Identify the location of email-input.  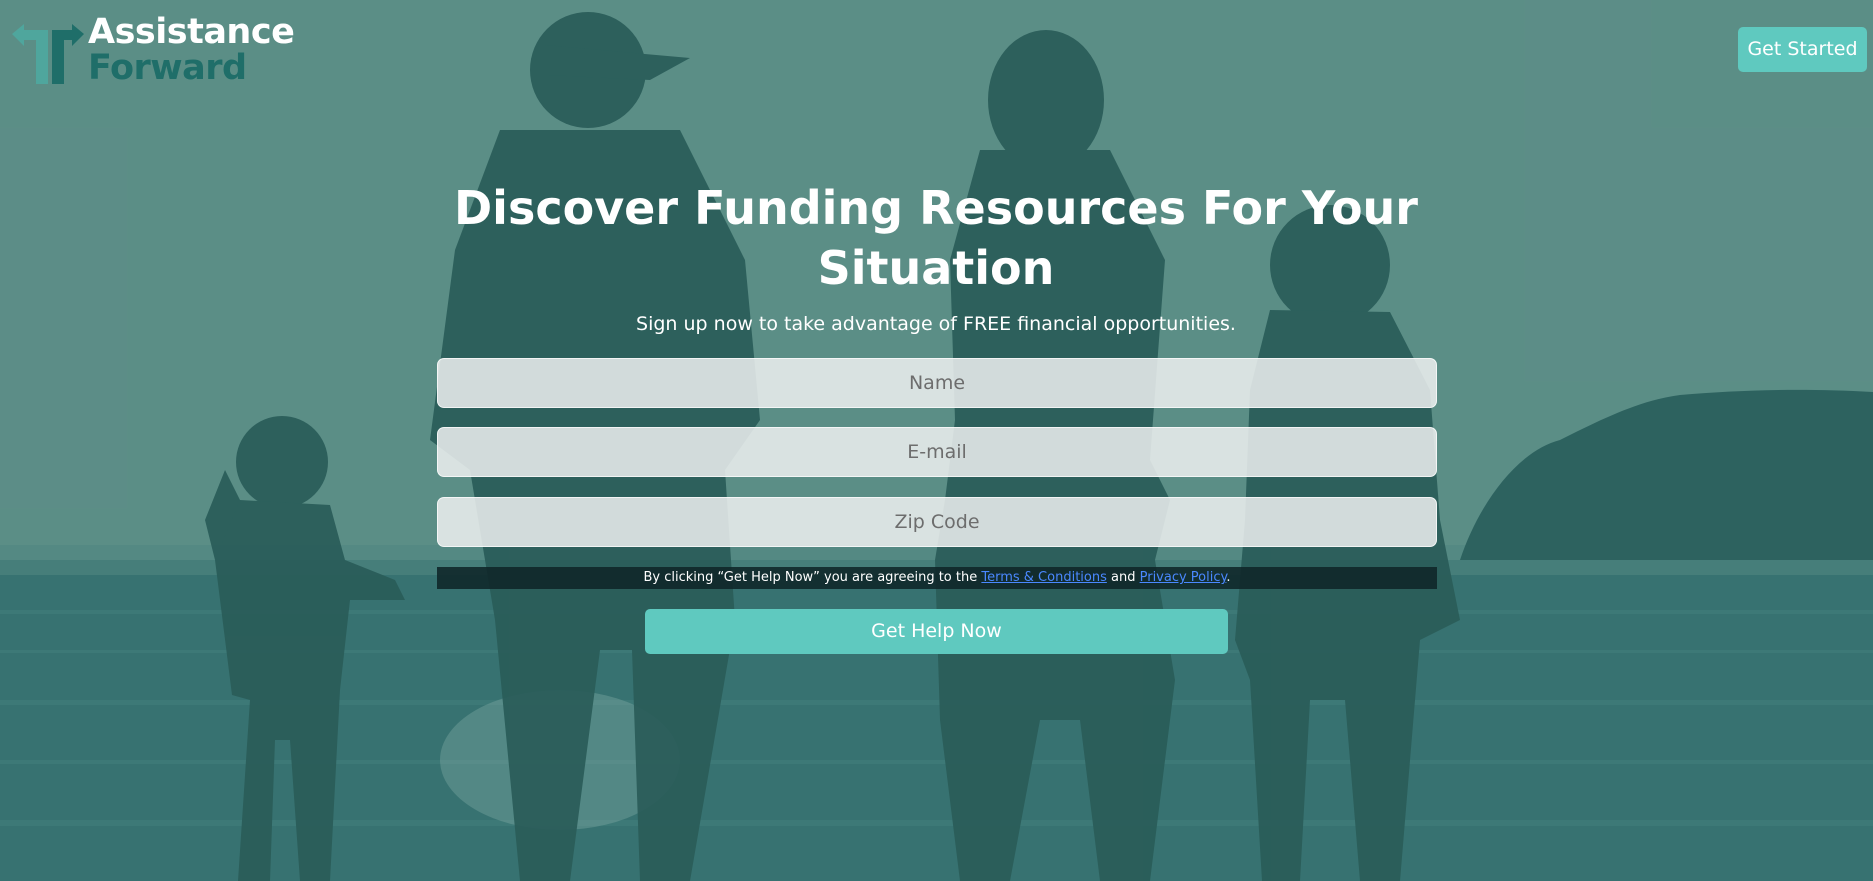
(937, 452).